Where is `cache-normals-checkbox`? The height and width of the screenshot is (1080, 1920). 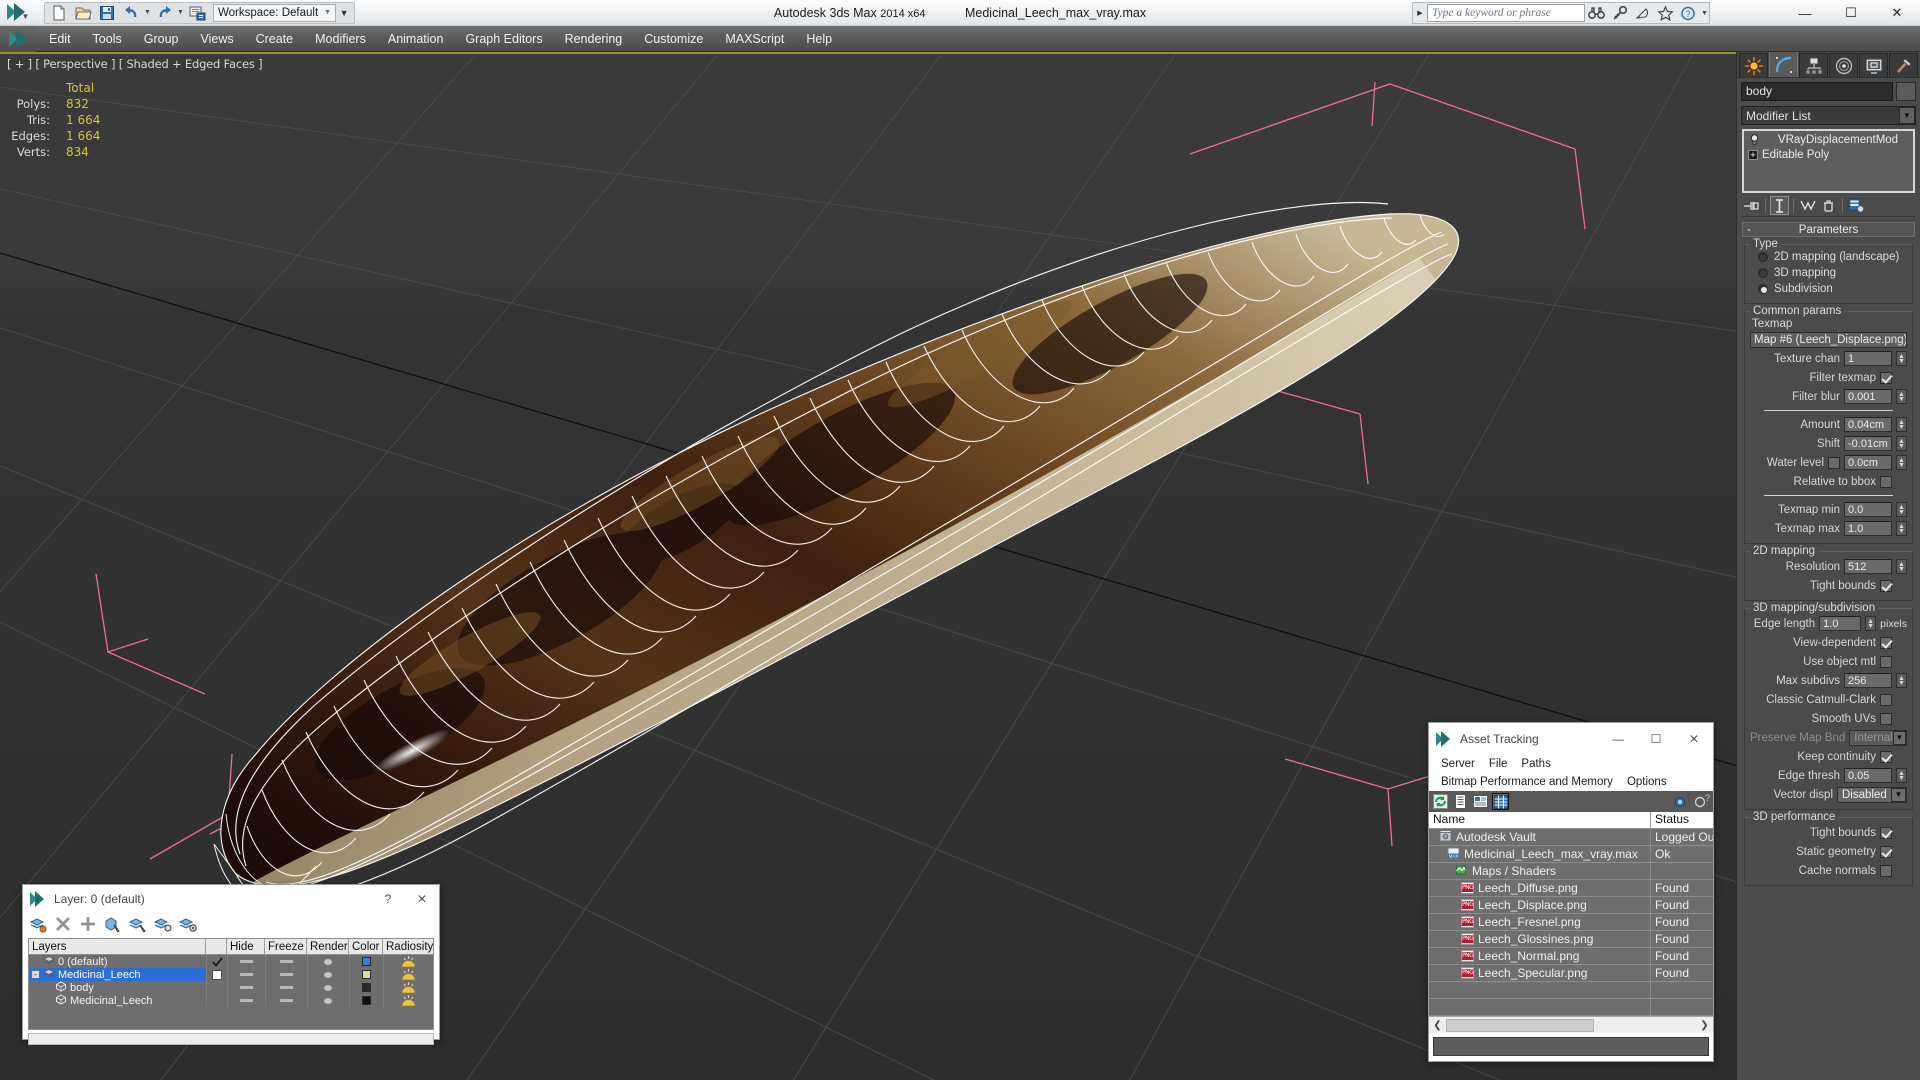 cache-normals-checkbox is located at coordinates (1886, 870).